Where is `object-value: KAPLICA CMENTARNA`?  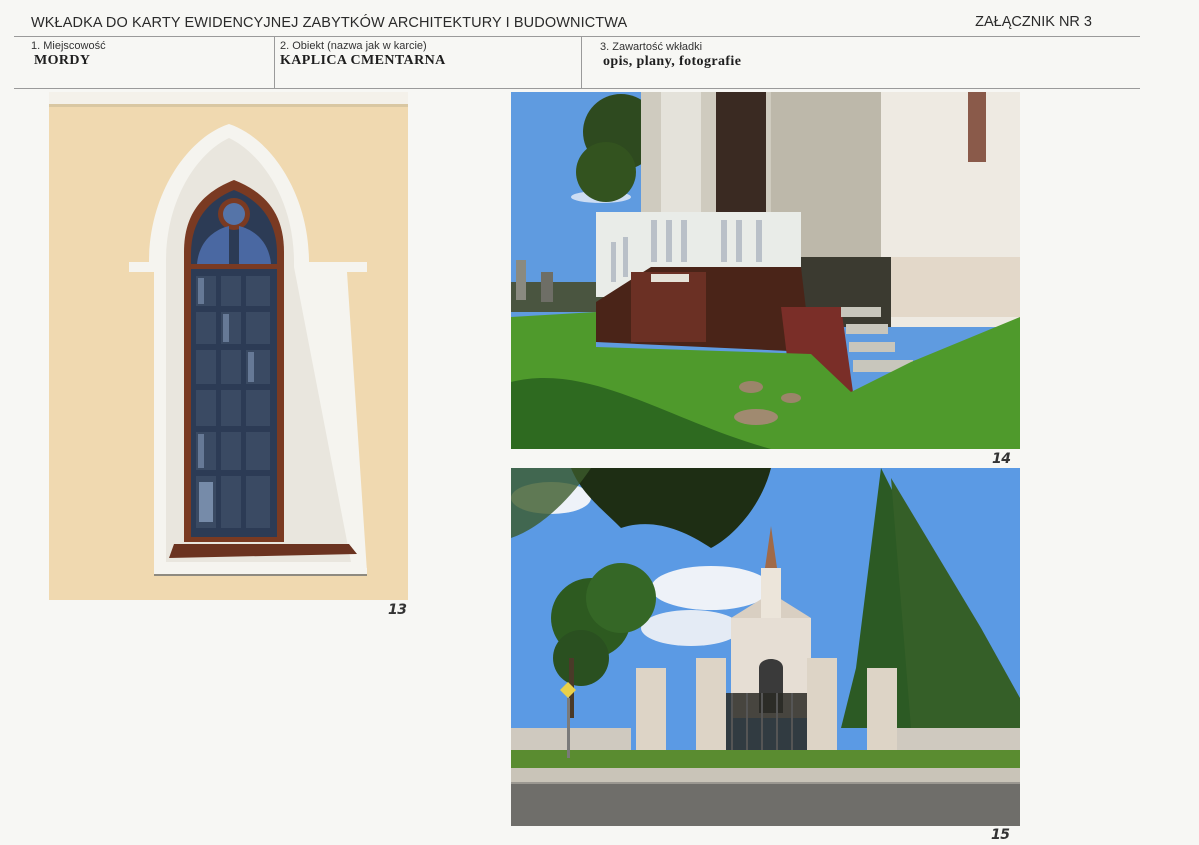
object-value: KAPLICA CMENTARNA is located at coordinates (363, 60).